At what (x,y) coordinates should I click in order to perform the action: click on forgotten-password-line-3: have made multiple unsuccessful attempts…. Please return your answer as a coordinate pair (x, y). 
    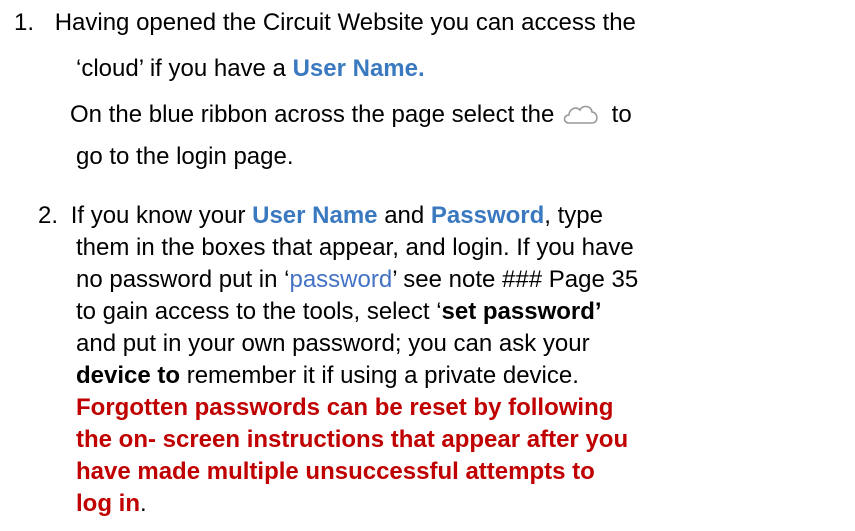
    Looking at the image, I should click on (335, 471).